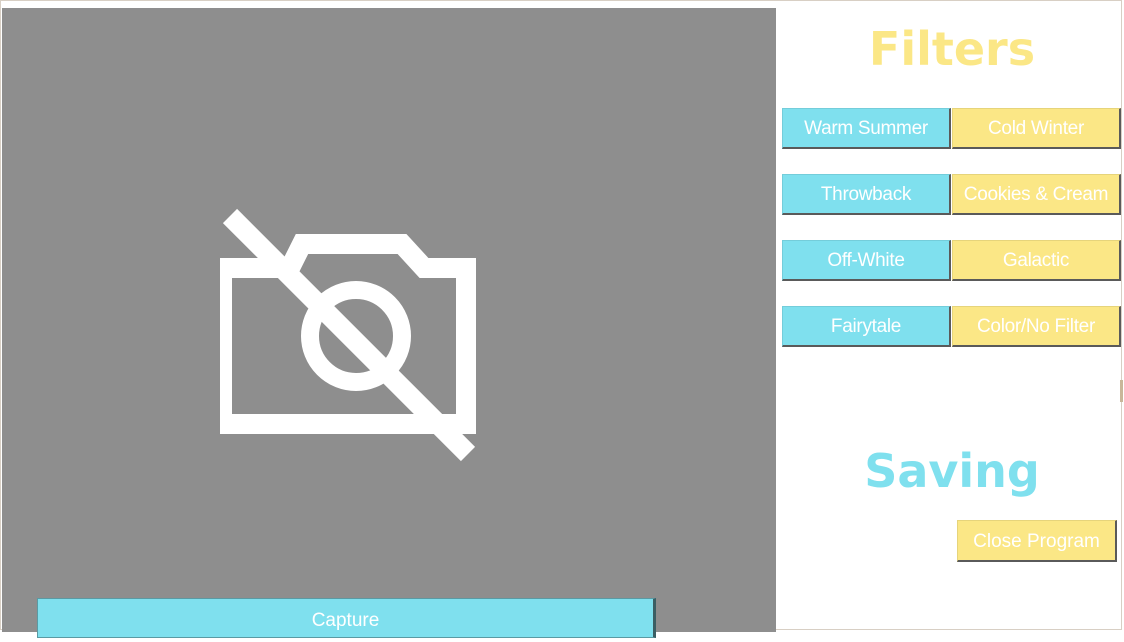 This screenshot has width=1124, height=642. Describe the element at coordinates (1036, 128) in the screenshot. I see `filter-cold-winter-button: Cold Winter` at that location.